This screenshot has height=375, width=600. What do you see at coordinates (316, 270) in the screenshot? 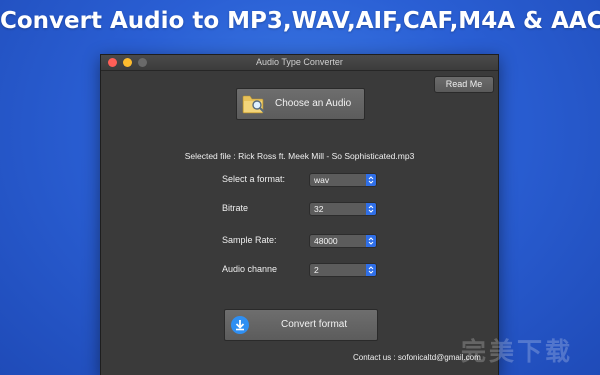
I see `audio-channels-value: 2` at bounding box center [316, 270].